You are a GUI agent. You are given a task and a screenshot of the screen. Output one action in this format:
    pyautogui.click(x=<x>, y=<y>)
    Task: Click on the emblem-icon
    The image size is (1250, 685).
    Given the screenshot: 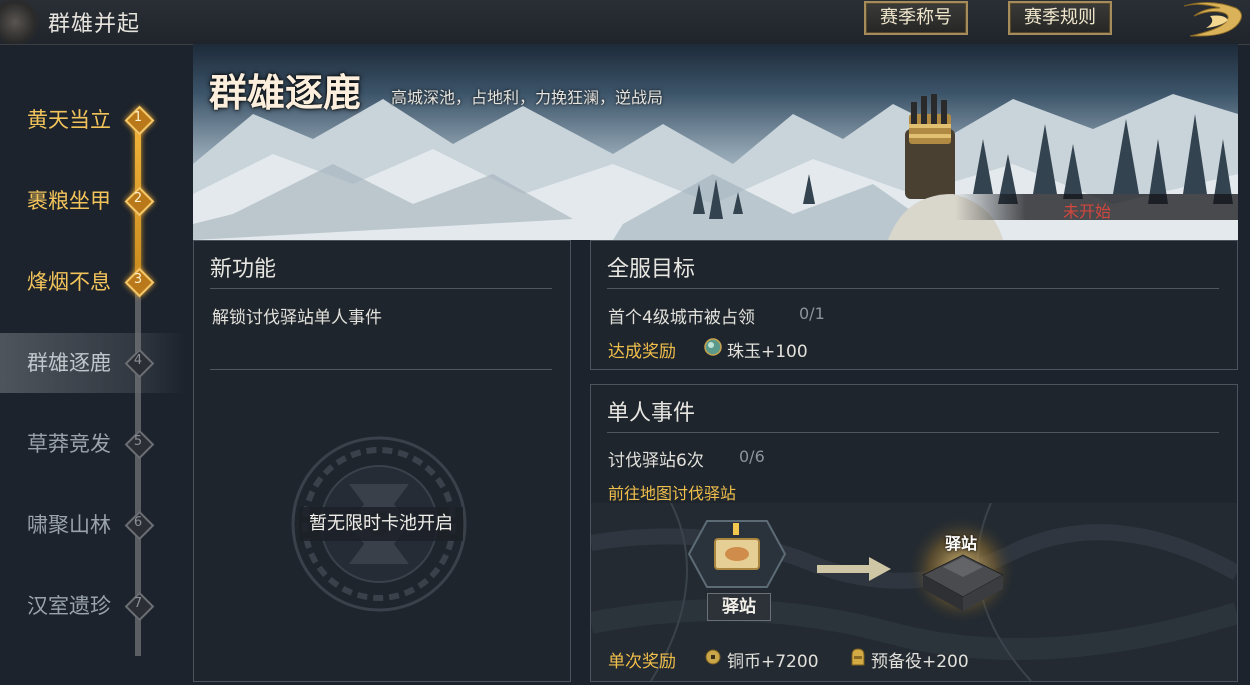 What is the action you would take?
    pyautogui.click(x=20, y=22)
    